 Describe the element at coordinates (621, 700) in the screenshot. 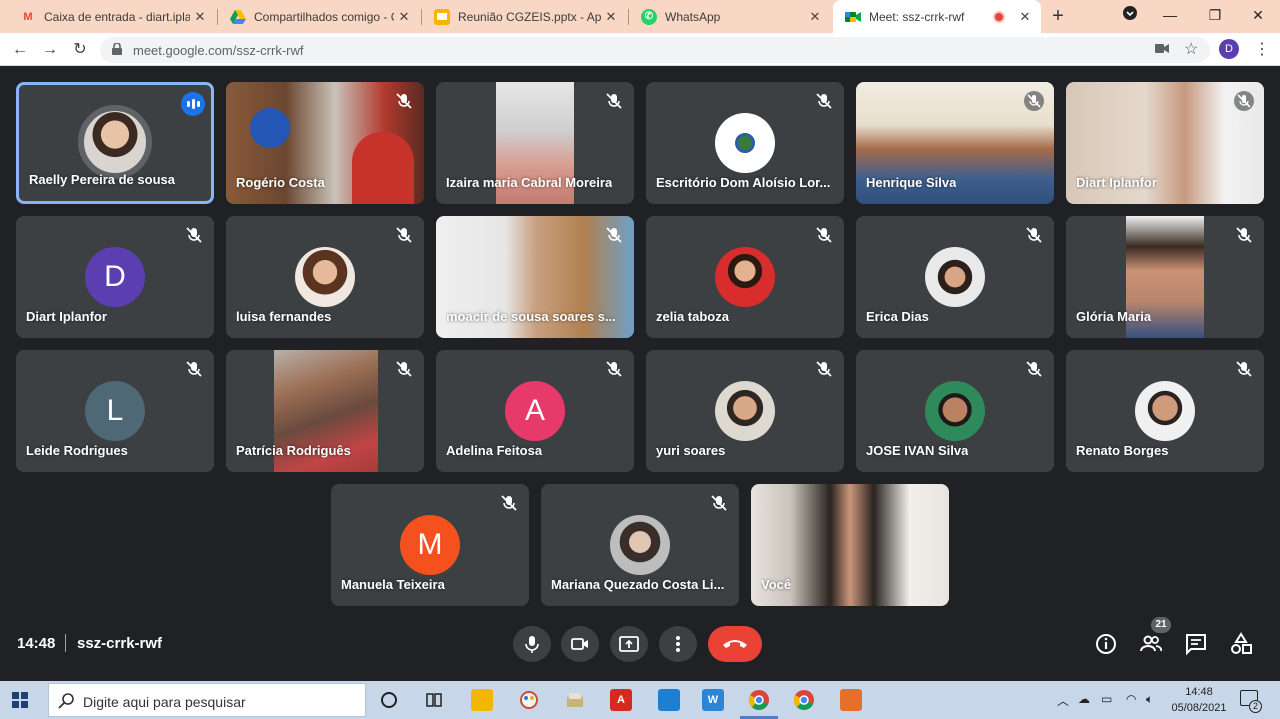

I see `acrobat-icon: A` at that location.